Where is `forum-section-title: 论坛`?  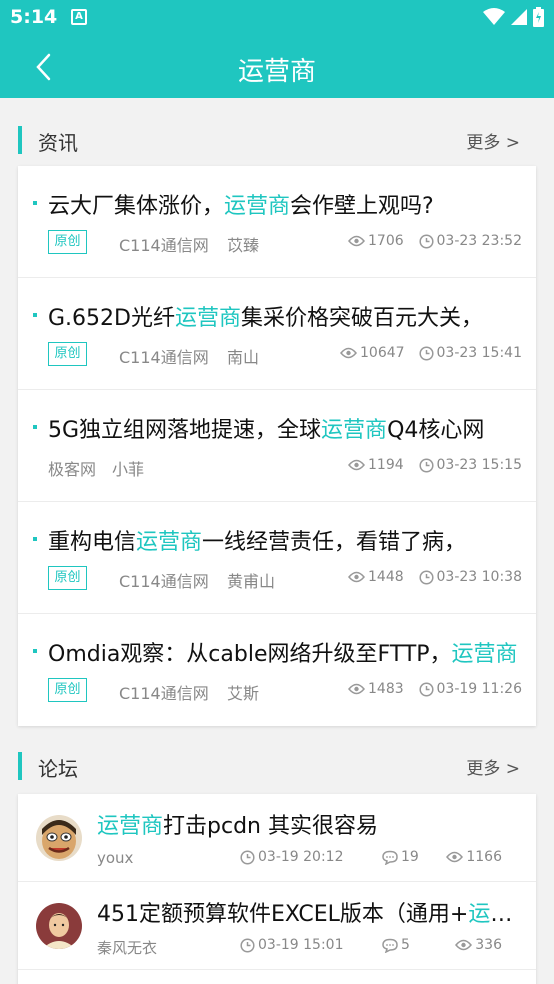
forum-section-title: 论坛 is located at coordinates (58, 769).